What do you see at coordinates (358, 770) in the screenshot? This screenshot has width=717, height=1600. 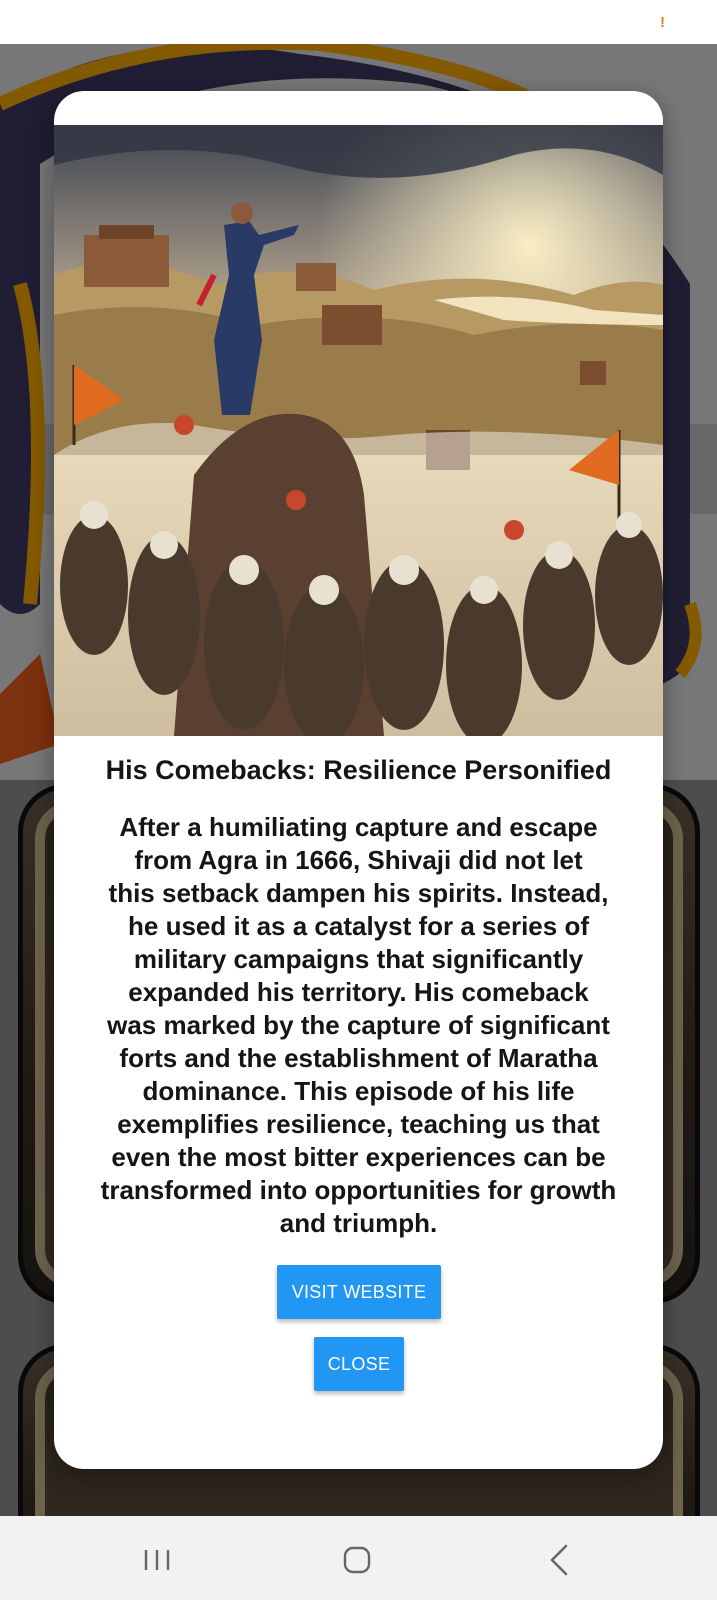 I see `dialog-title: His Comebacks: Resilience Personified` at bounding box center [358, 770].